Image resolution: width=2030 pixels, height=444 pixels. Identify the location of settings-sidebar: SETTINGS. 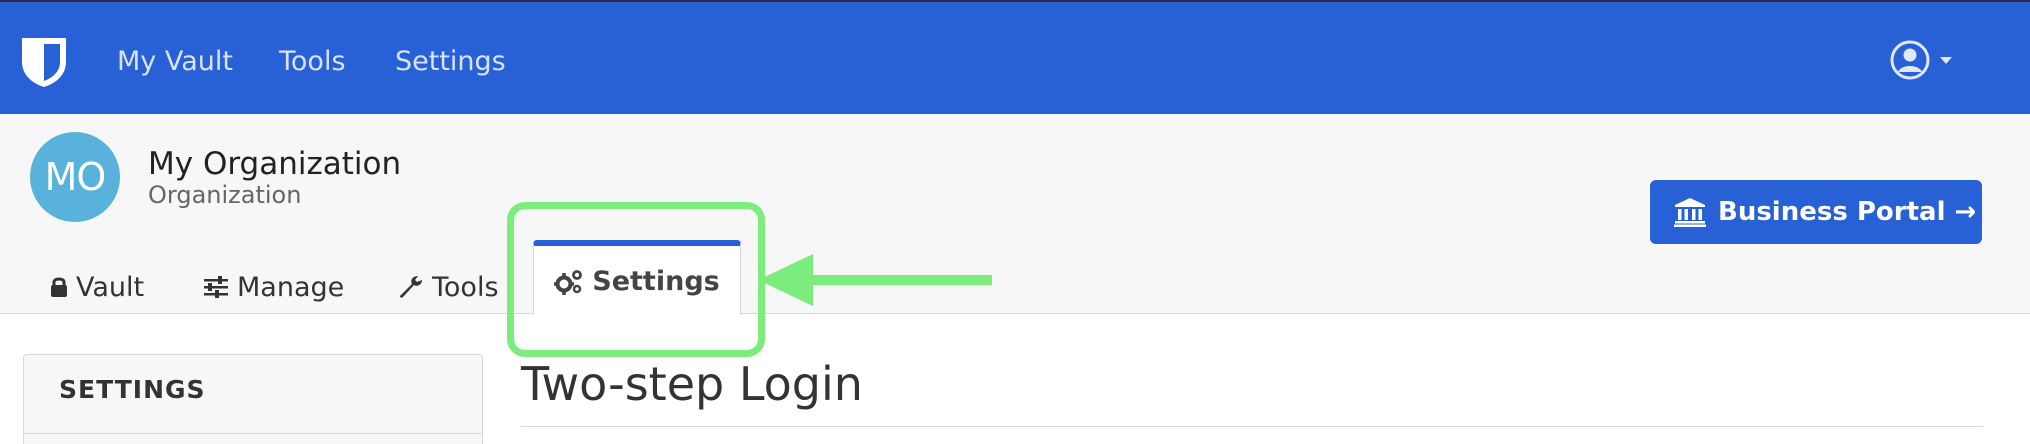
(253, 399).